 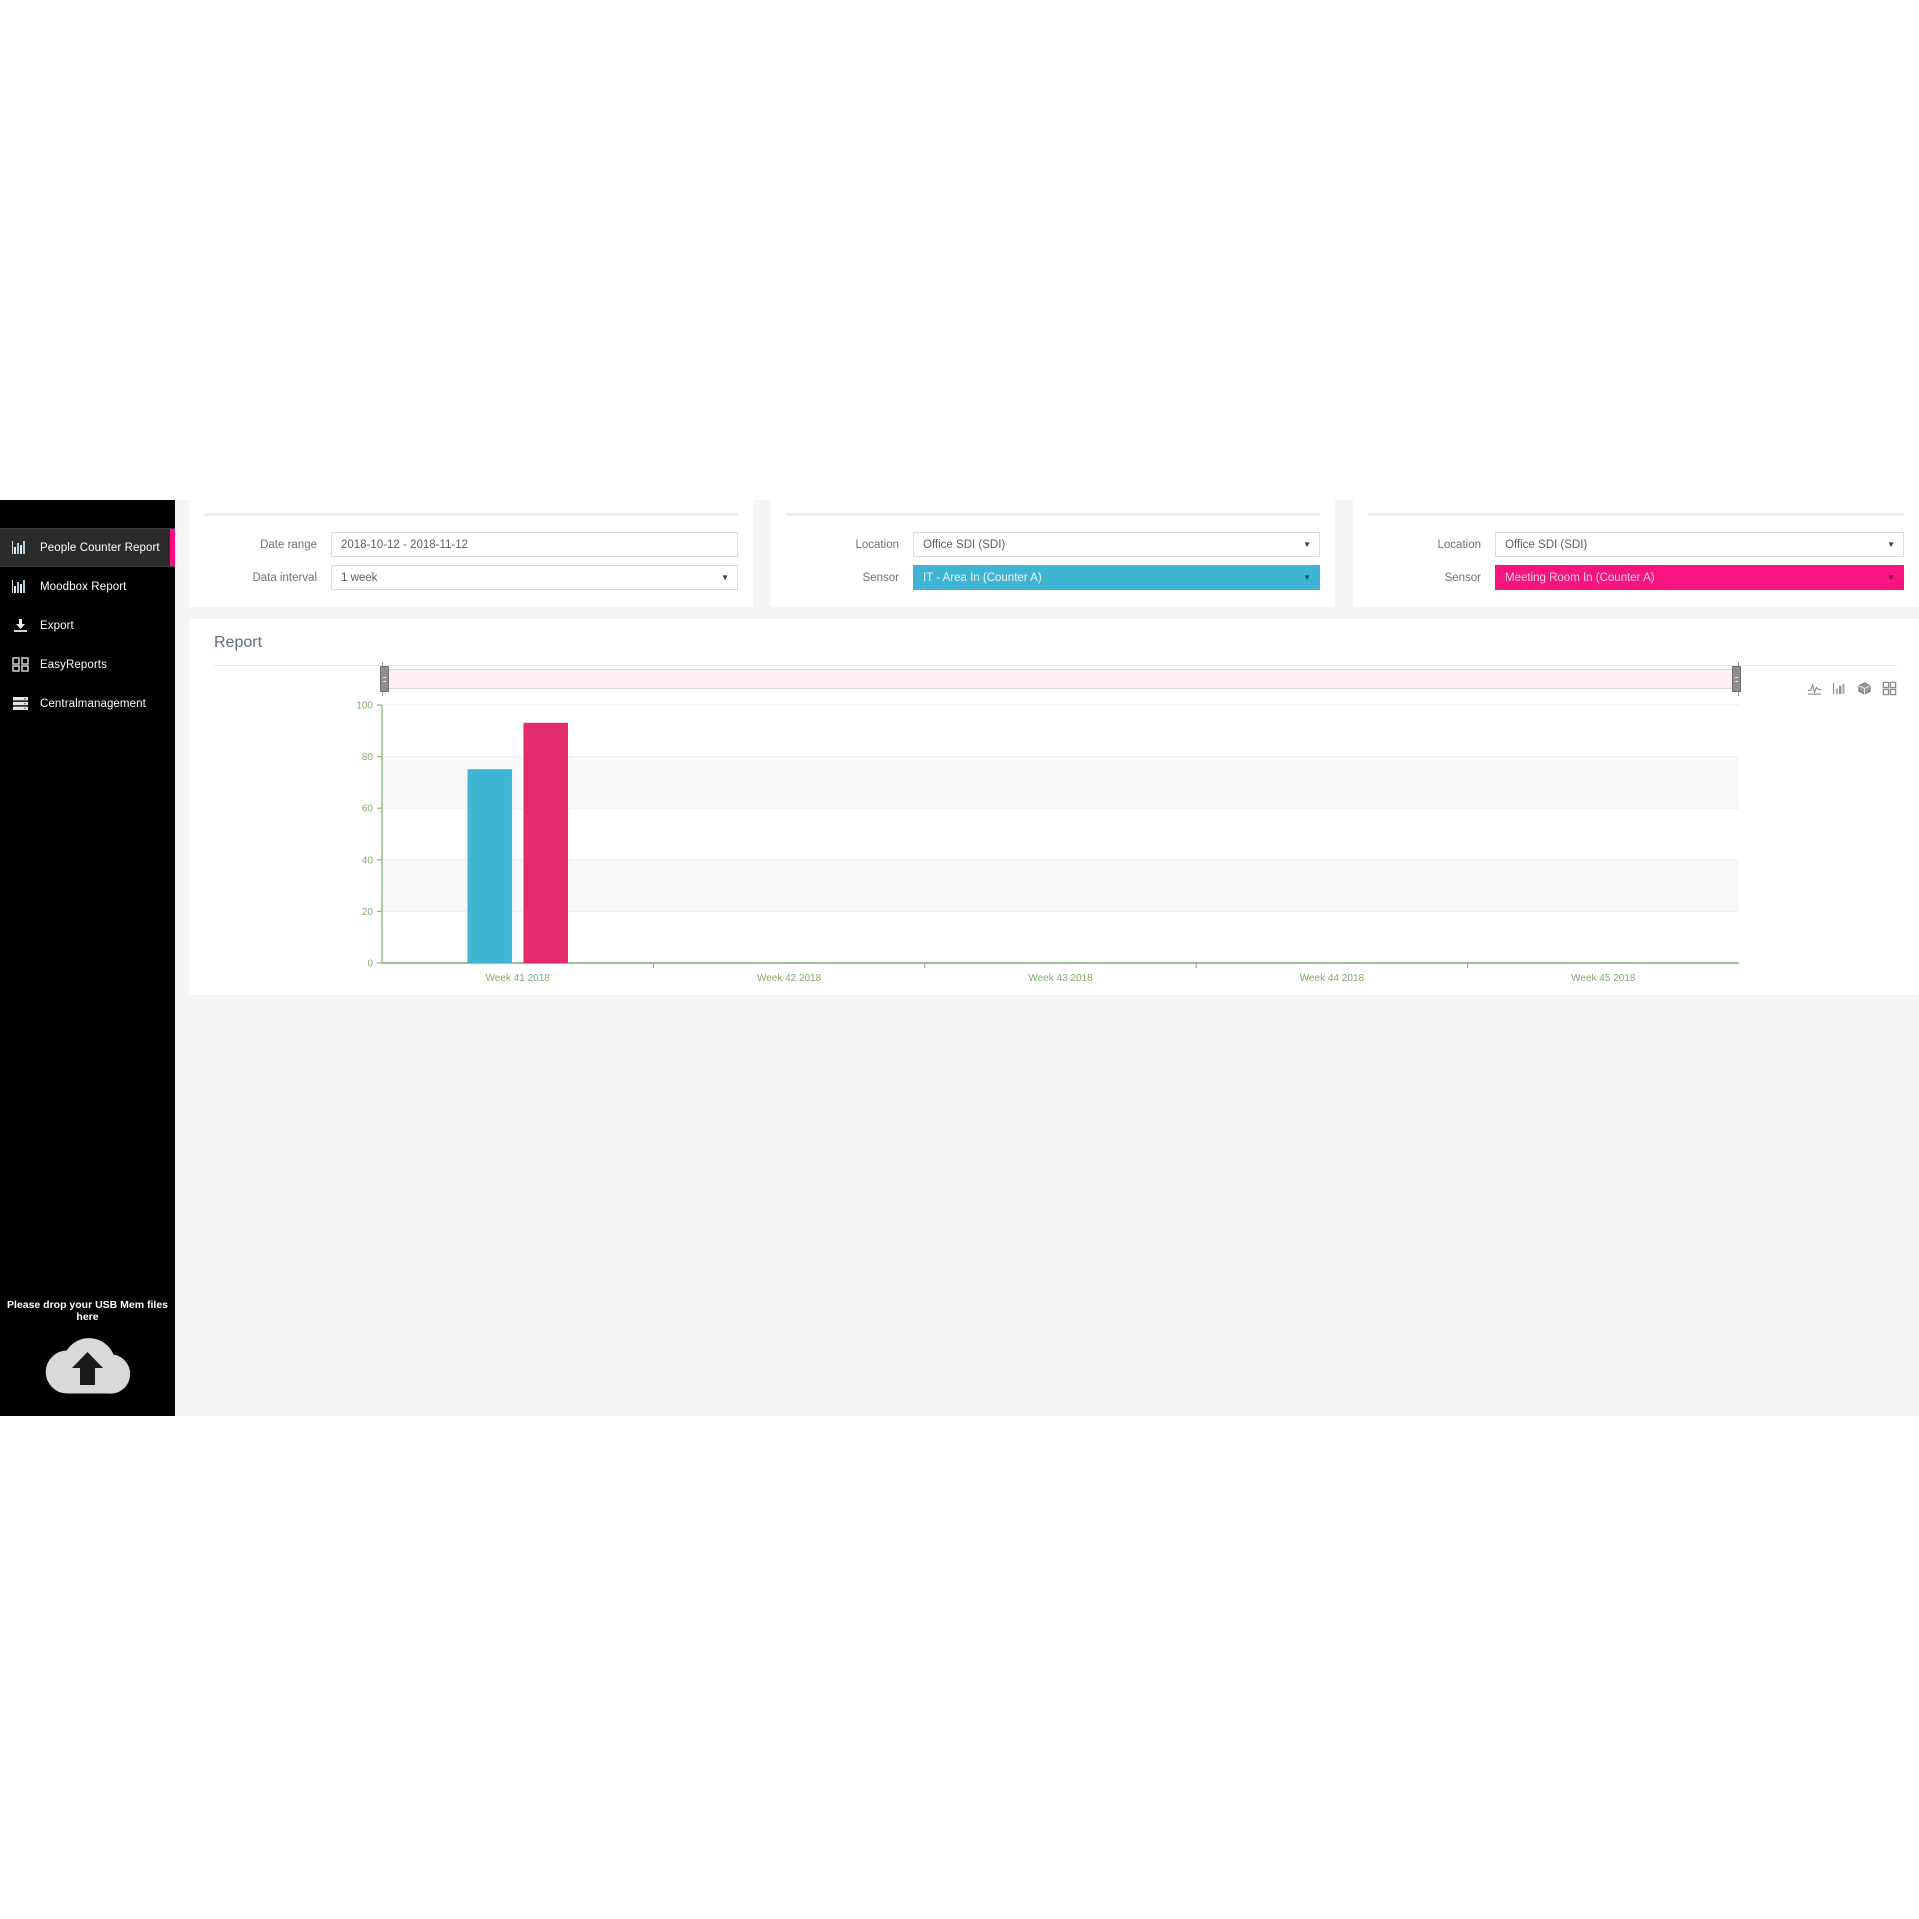 What do you see at coordinates (364, 706) in the screenshot?
I see `y-axis-tick-label: 100` at bounding box center [364, 706].